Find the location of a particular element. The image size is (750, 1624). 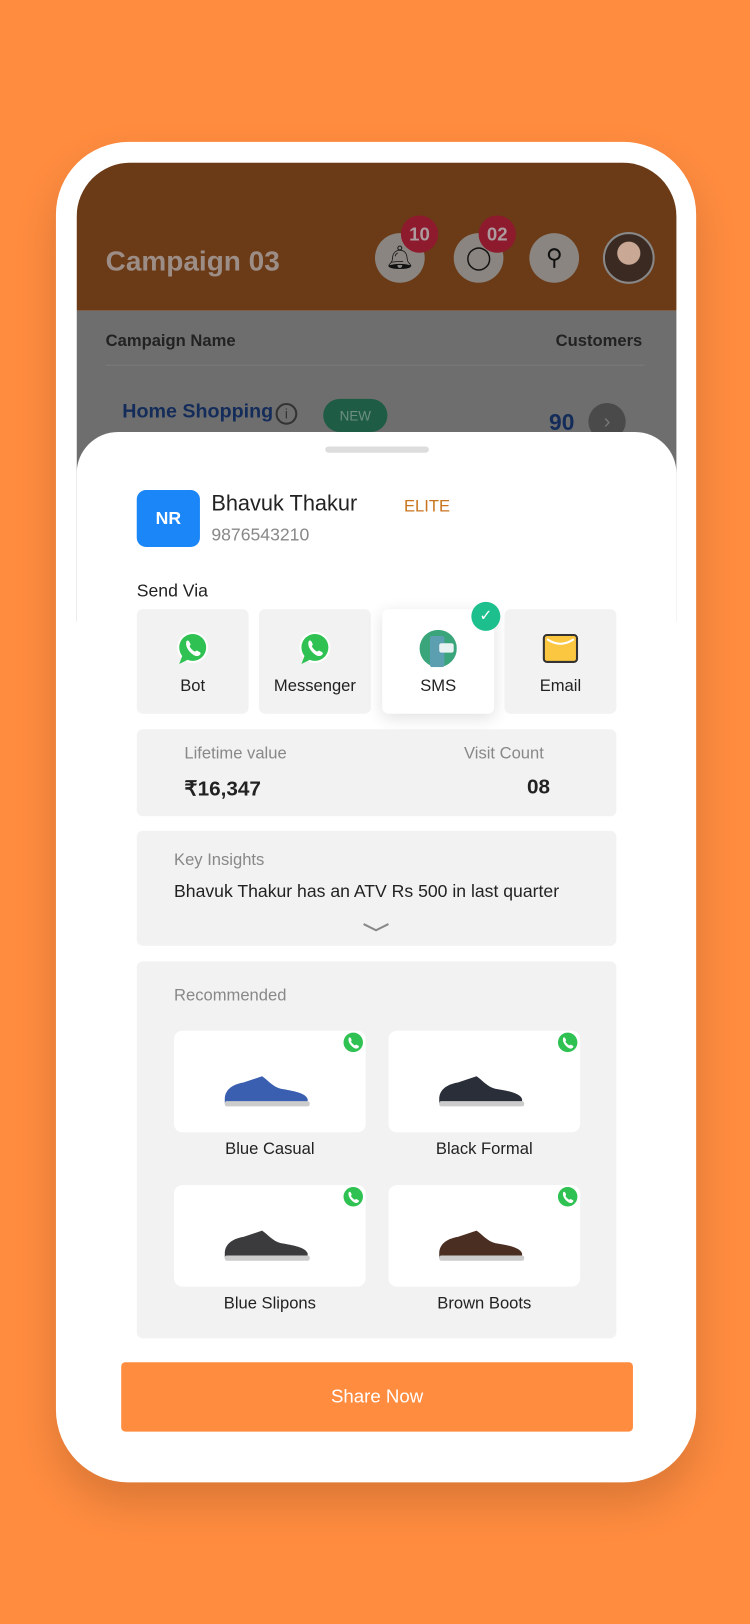

column-header-name: Campaign Name is located at coordinates (170, 341).